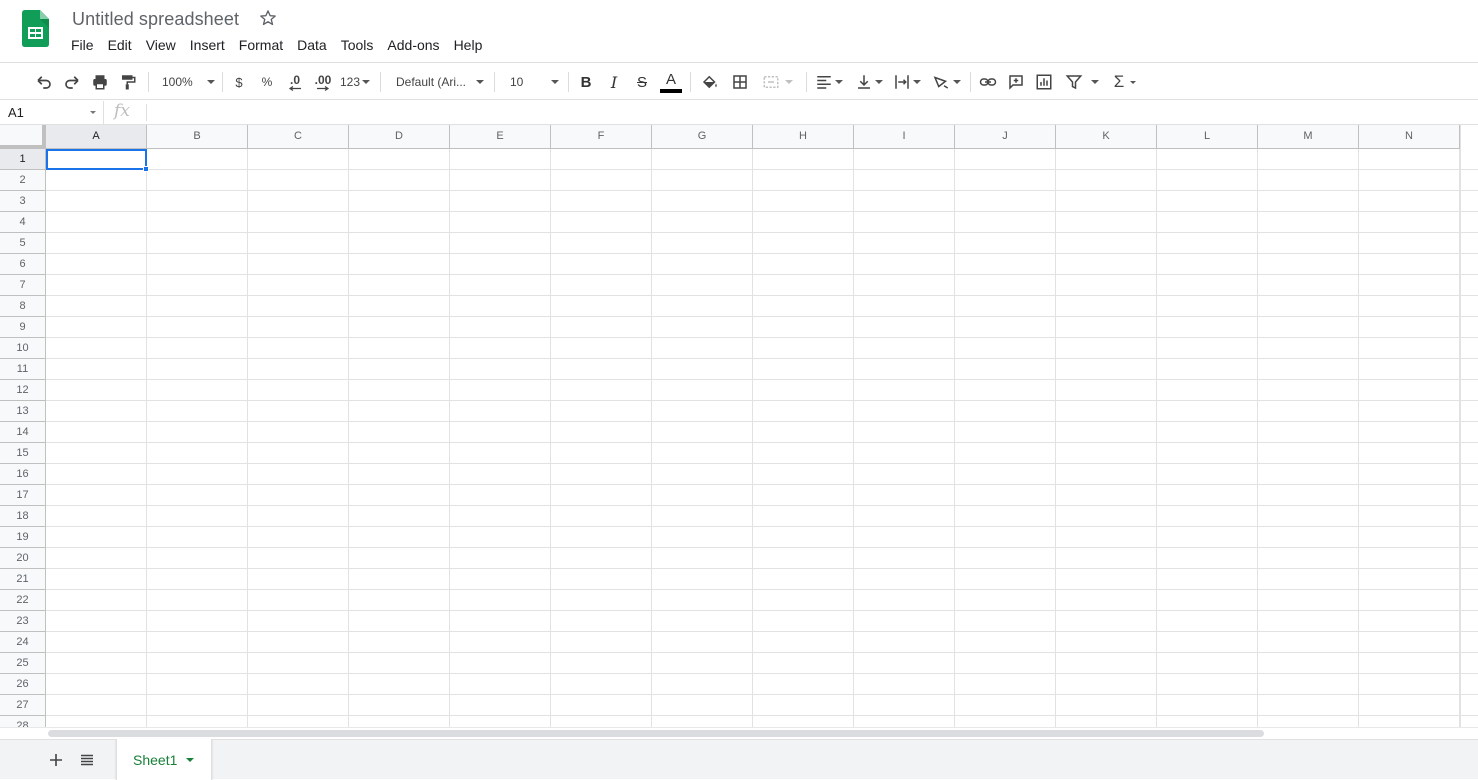 The image size is (1478, 780). What do you see at coordinates (23, 474) in the screenshot?
I see `row-header-16: 16` at bounding box center [23, 474].